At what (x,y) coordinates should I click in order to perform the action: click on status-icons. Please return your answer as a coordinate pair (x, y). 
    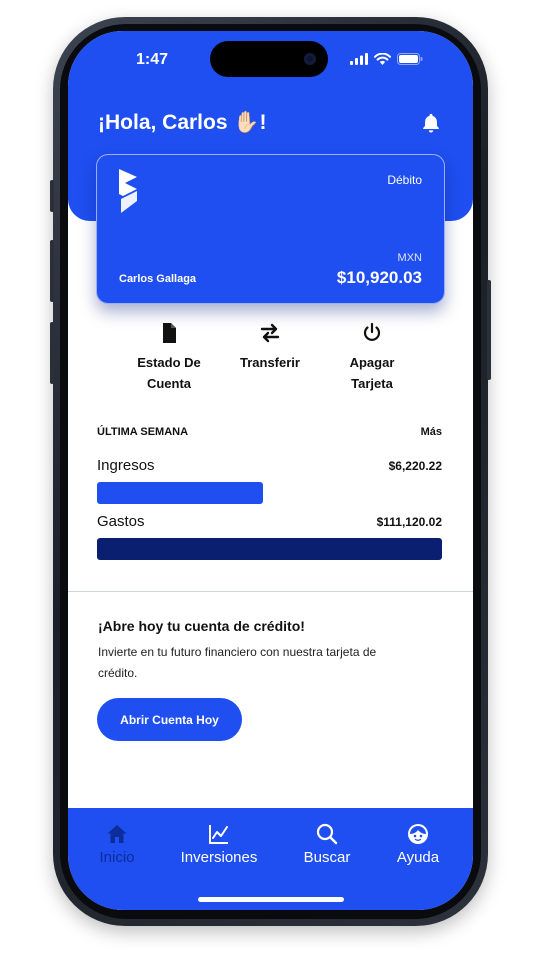
    Looking at the image, I should click on (386, 59).